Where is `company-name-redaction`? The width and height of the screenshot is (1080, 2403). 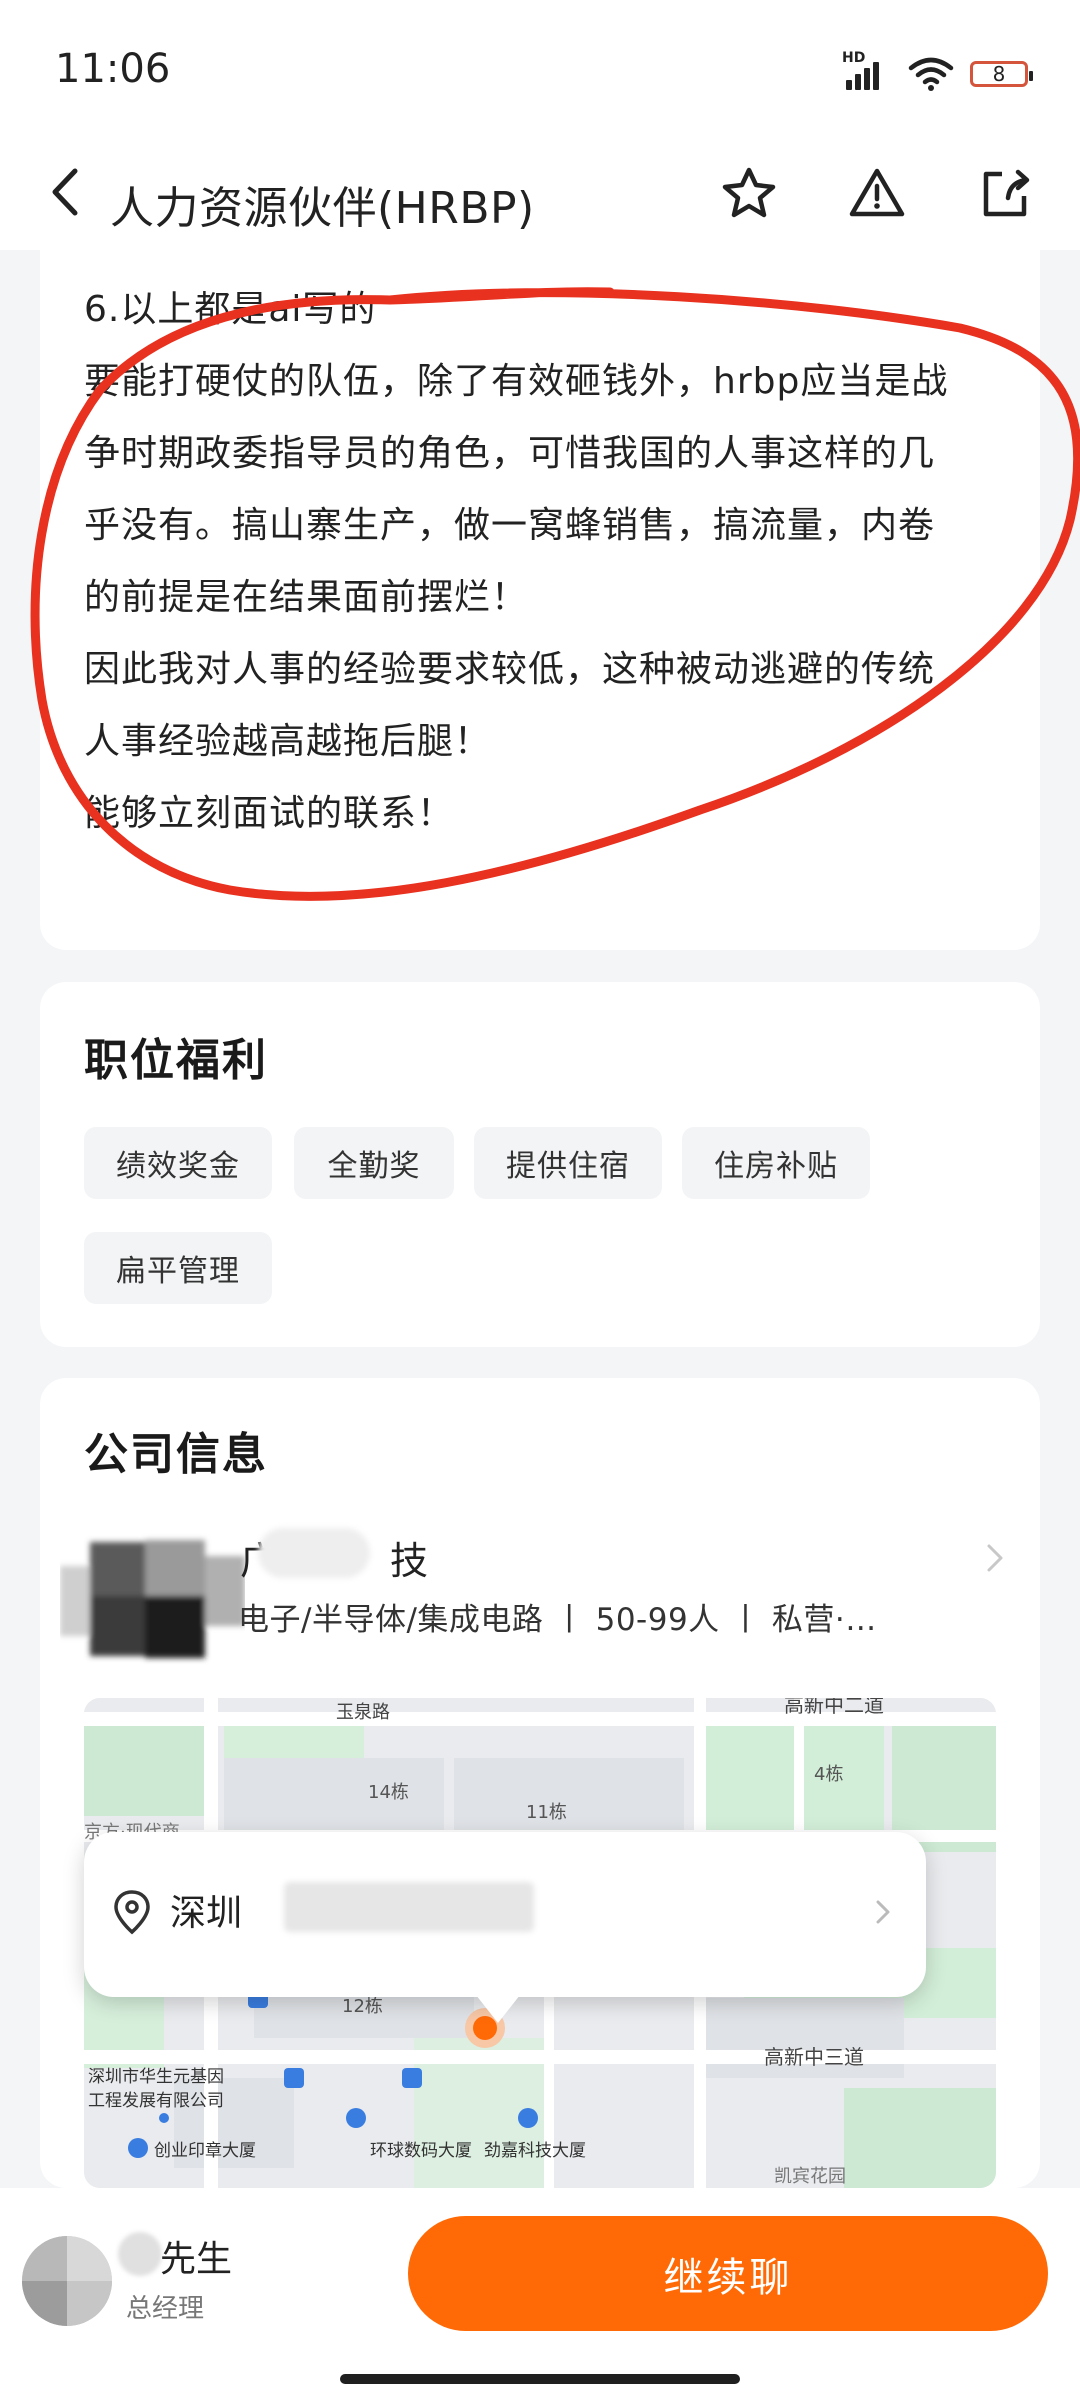 company-name-redaction is located at coordinates (314, 1553).